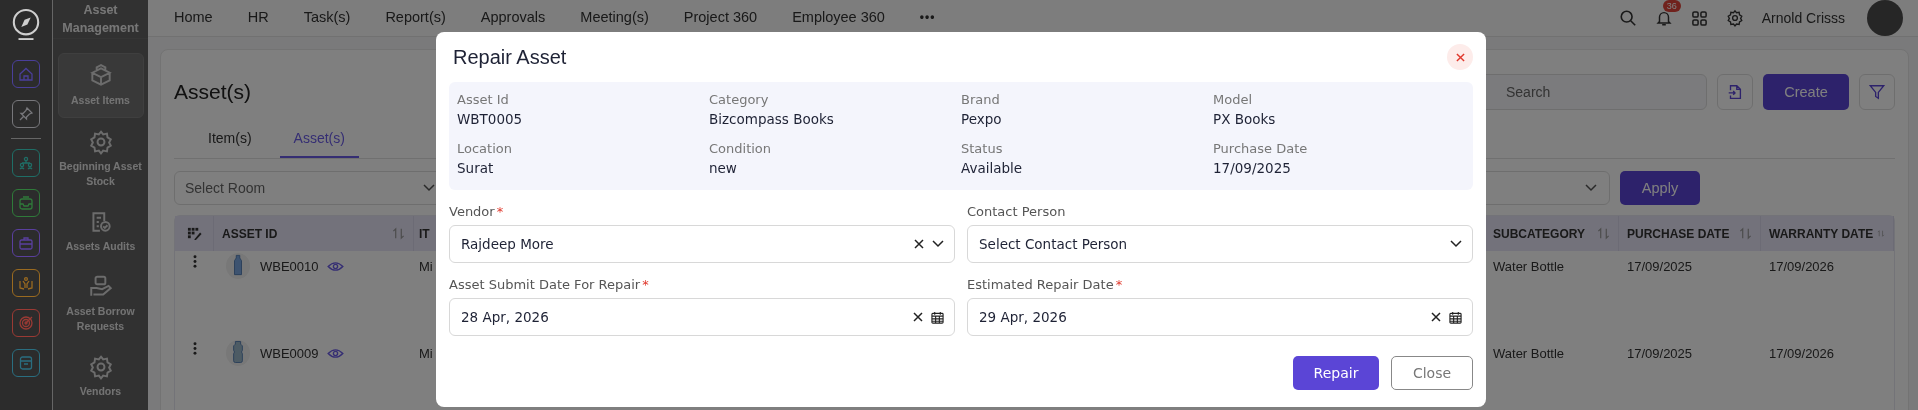  I want to click on column-header: IT, so click(424, 233).